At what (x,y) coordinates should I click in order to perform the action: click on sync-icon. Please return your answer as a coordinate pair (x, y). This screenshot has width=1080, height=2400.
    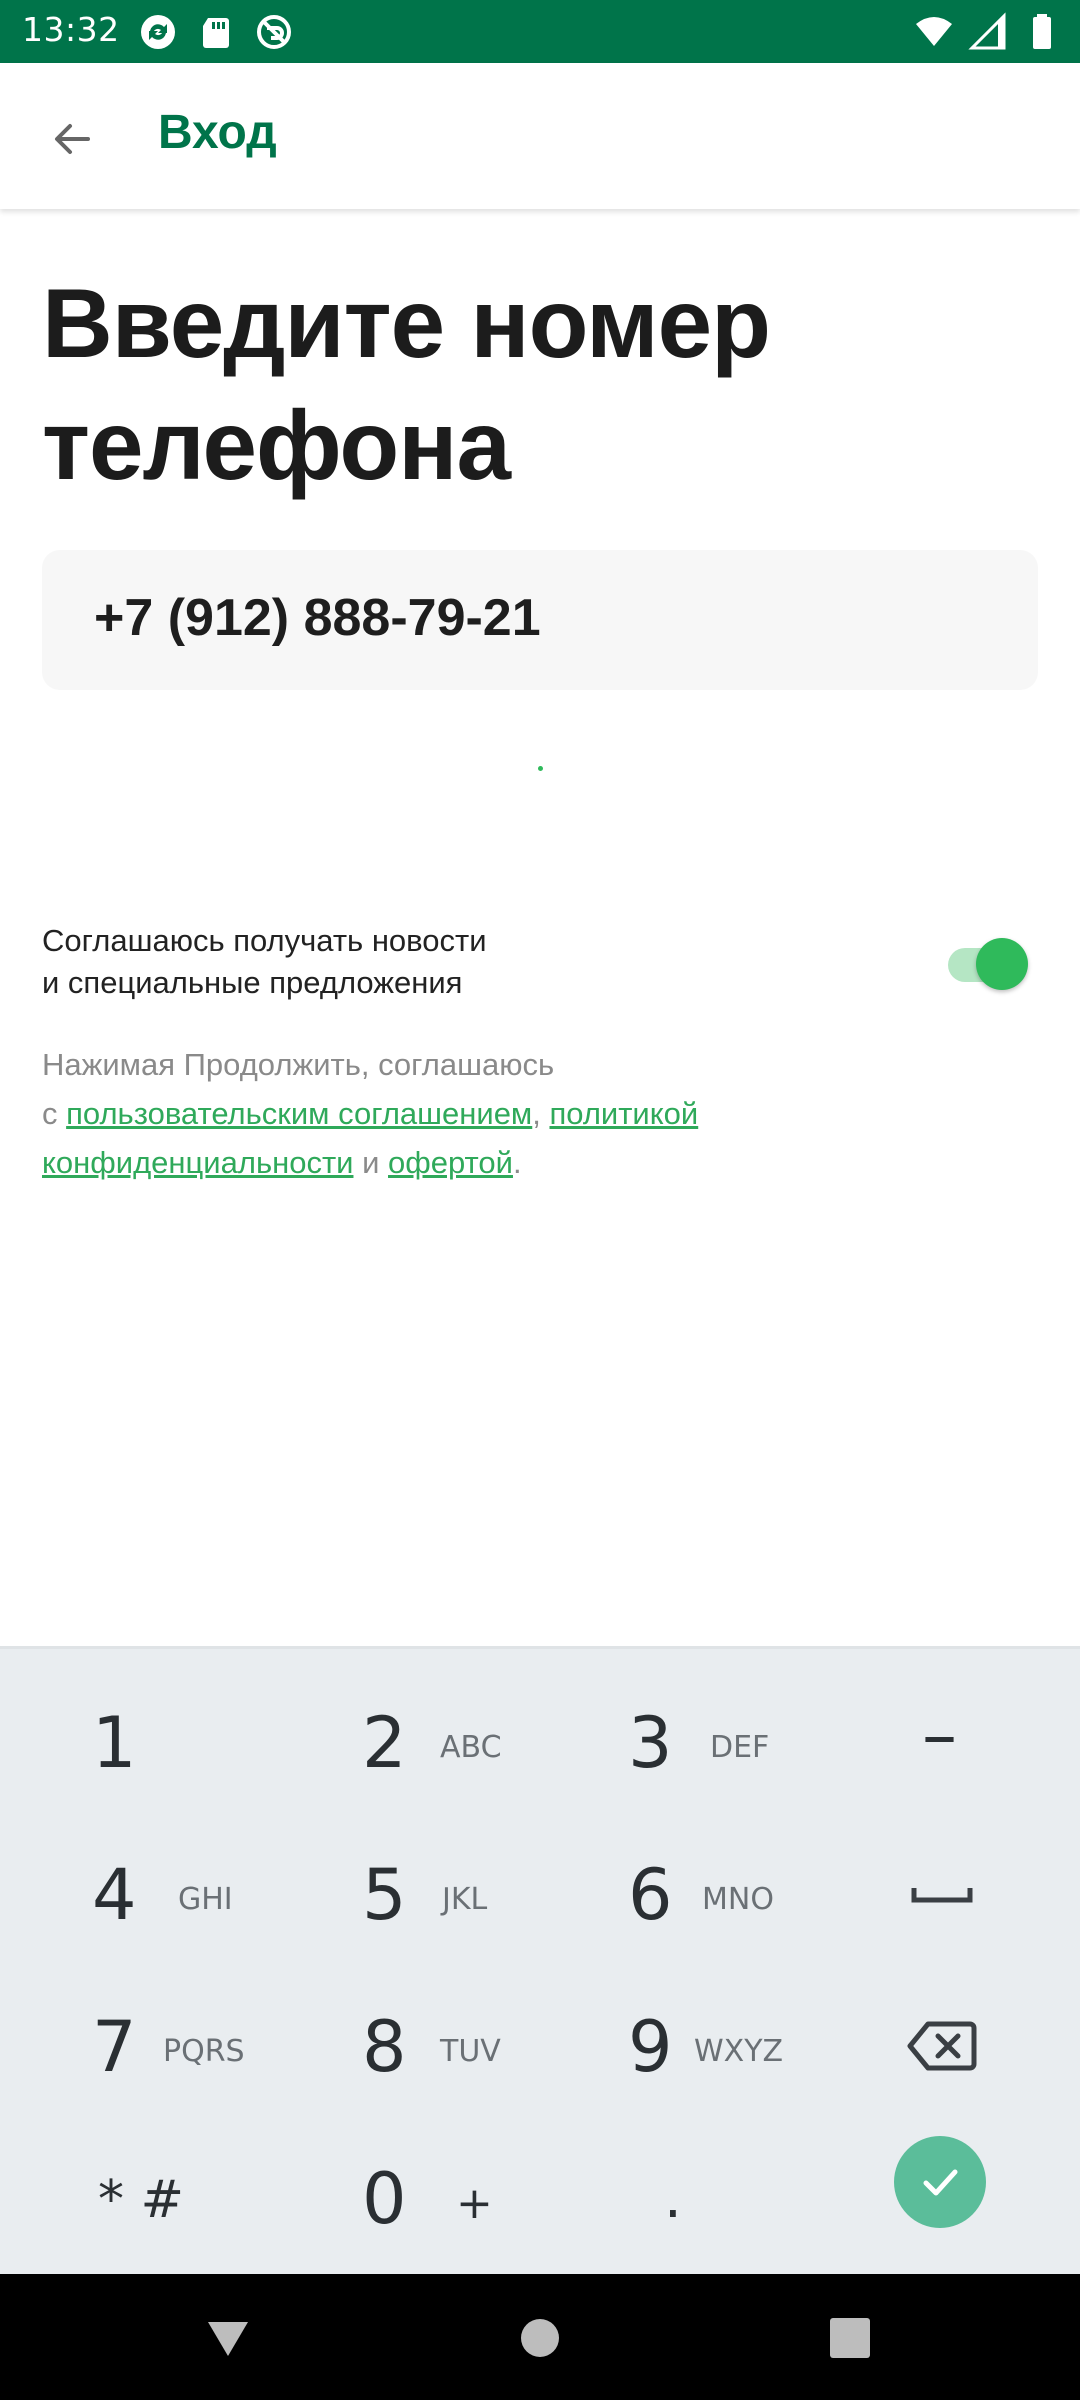
    Looking at the image, I should click on (158, 32).